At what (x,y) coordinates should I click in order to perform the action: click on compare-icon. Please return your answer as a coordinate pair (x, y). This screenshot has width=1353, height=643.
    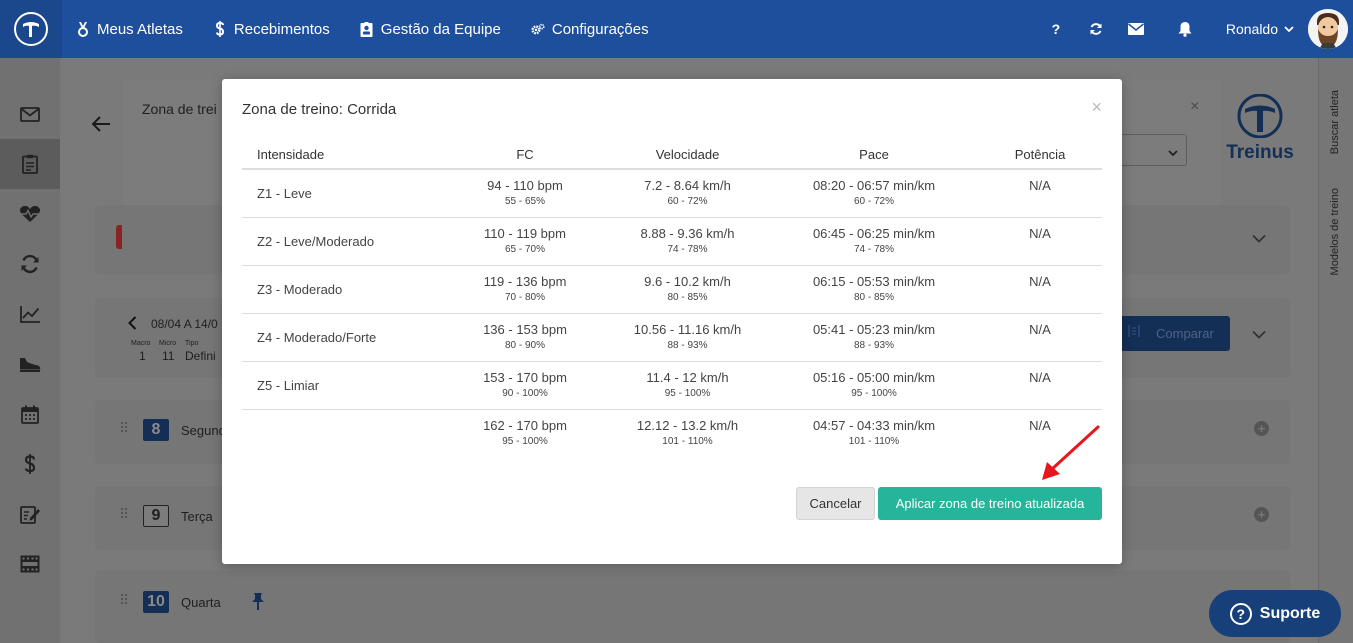
    Looking at the image, I should click on (1134, 333).